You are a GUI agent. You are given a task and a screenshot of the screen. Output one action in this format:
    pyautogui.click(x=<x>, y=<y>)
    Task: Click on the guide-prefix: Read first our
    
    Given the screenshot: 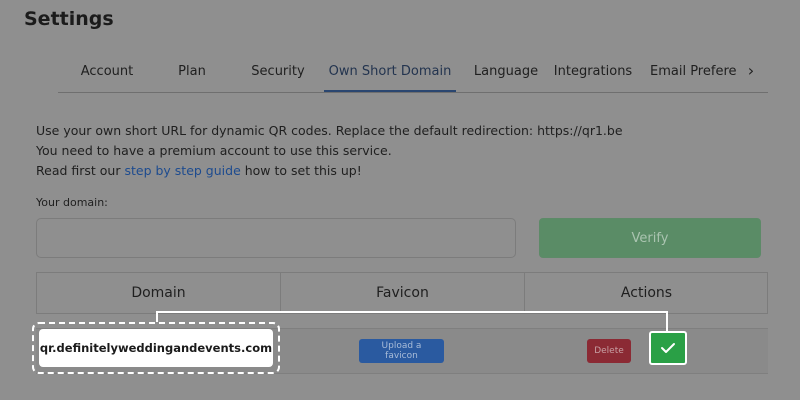 What is the action you would take?
    pyautogui.click(x=80, y=170)
    